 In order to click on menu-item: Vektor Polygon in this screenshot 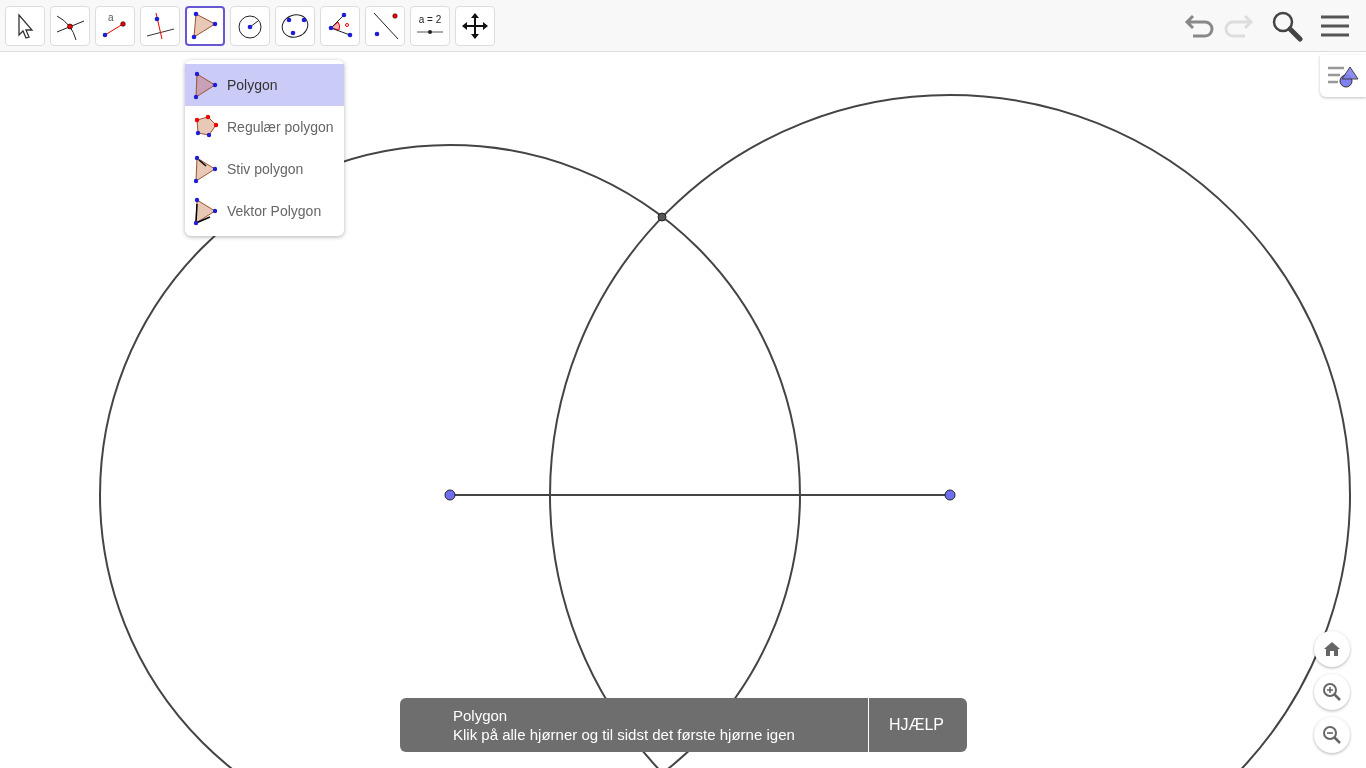, I will do `click(264, 211)`.